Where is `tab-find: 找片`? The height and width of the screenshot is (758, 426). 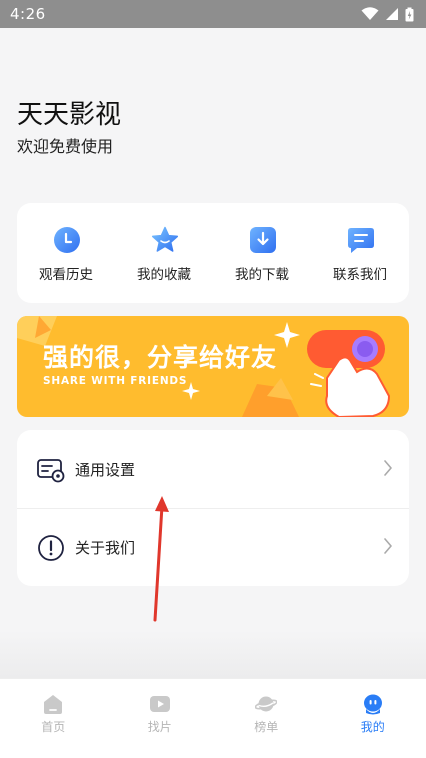
tab-find: 找片 is located at coordinates (160, 718).